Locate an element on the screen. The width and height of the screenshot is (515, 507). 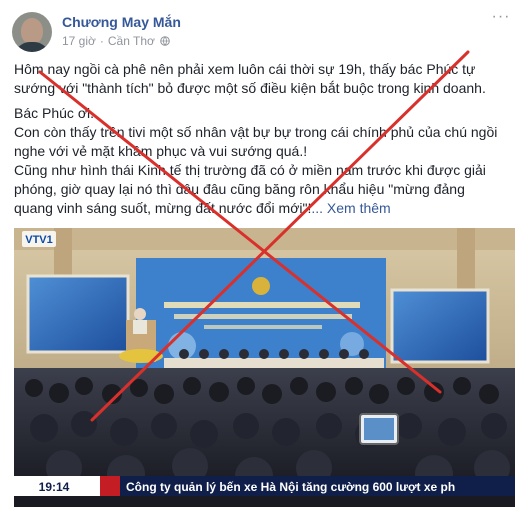
author-name: Chương May Mắn is located at coordinates (121, 22).